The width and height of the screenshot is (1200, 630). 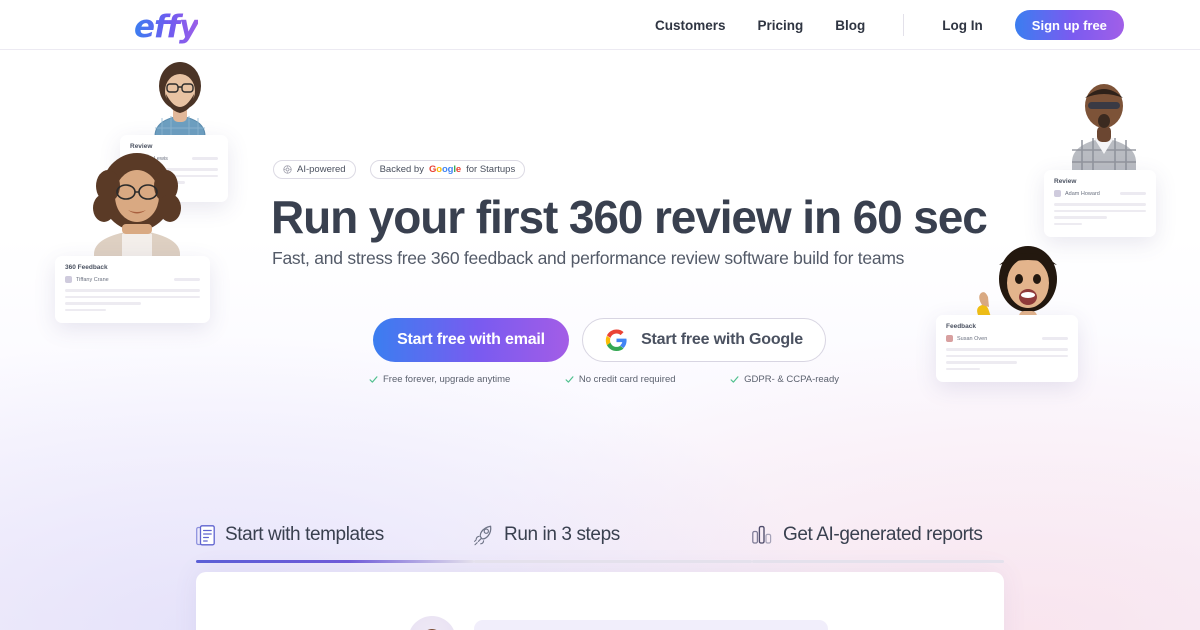 I want to click on nav-link-blog: Blog, so click(x=850, y=25).